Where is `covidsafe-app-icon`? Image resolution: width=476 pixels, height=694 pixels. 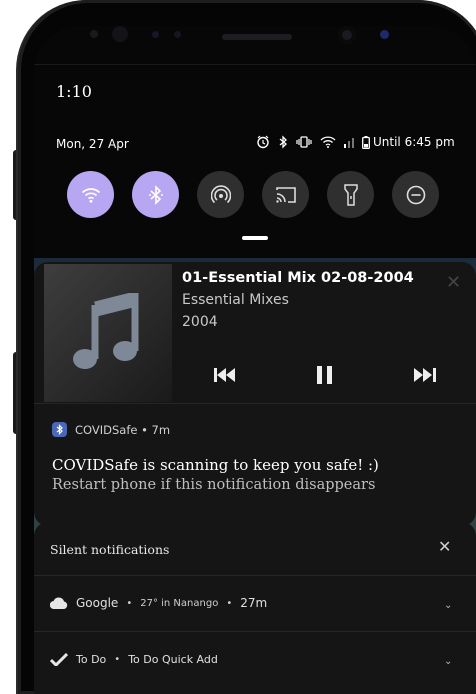
covidsafe-app-icon is located at coordinates (59, 429).